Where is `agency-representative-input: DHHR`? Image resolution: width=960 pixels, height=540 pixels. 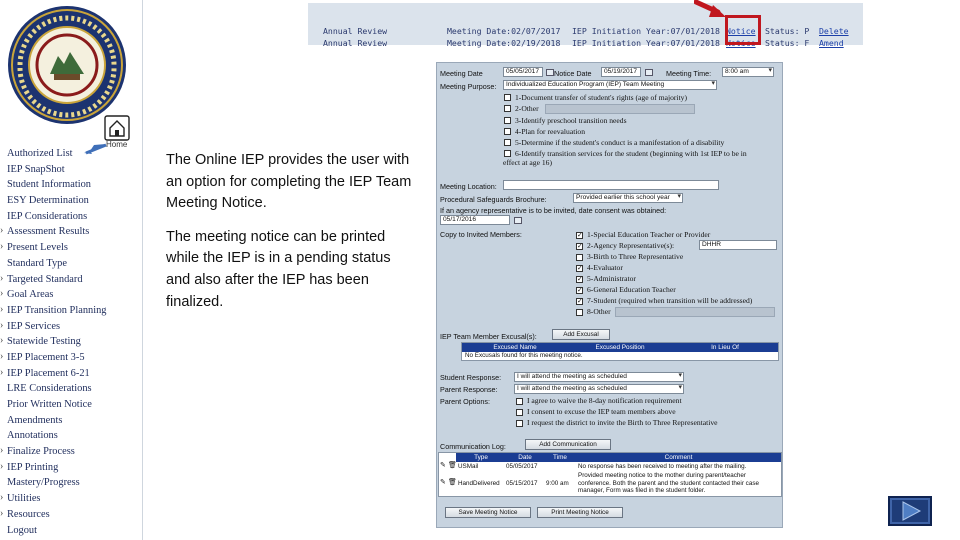 agency-representative-input: DHHR is located at coordinates (738, 245).